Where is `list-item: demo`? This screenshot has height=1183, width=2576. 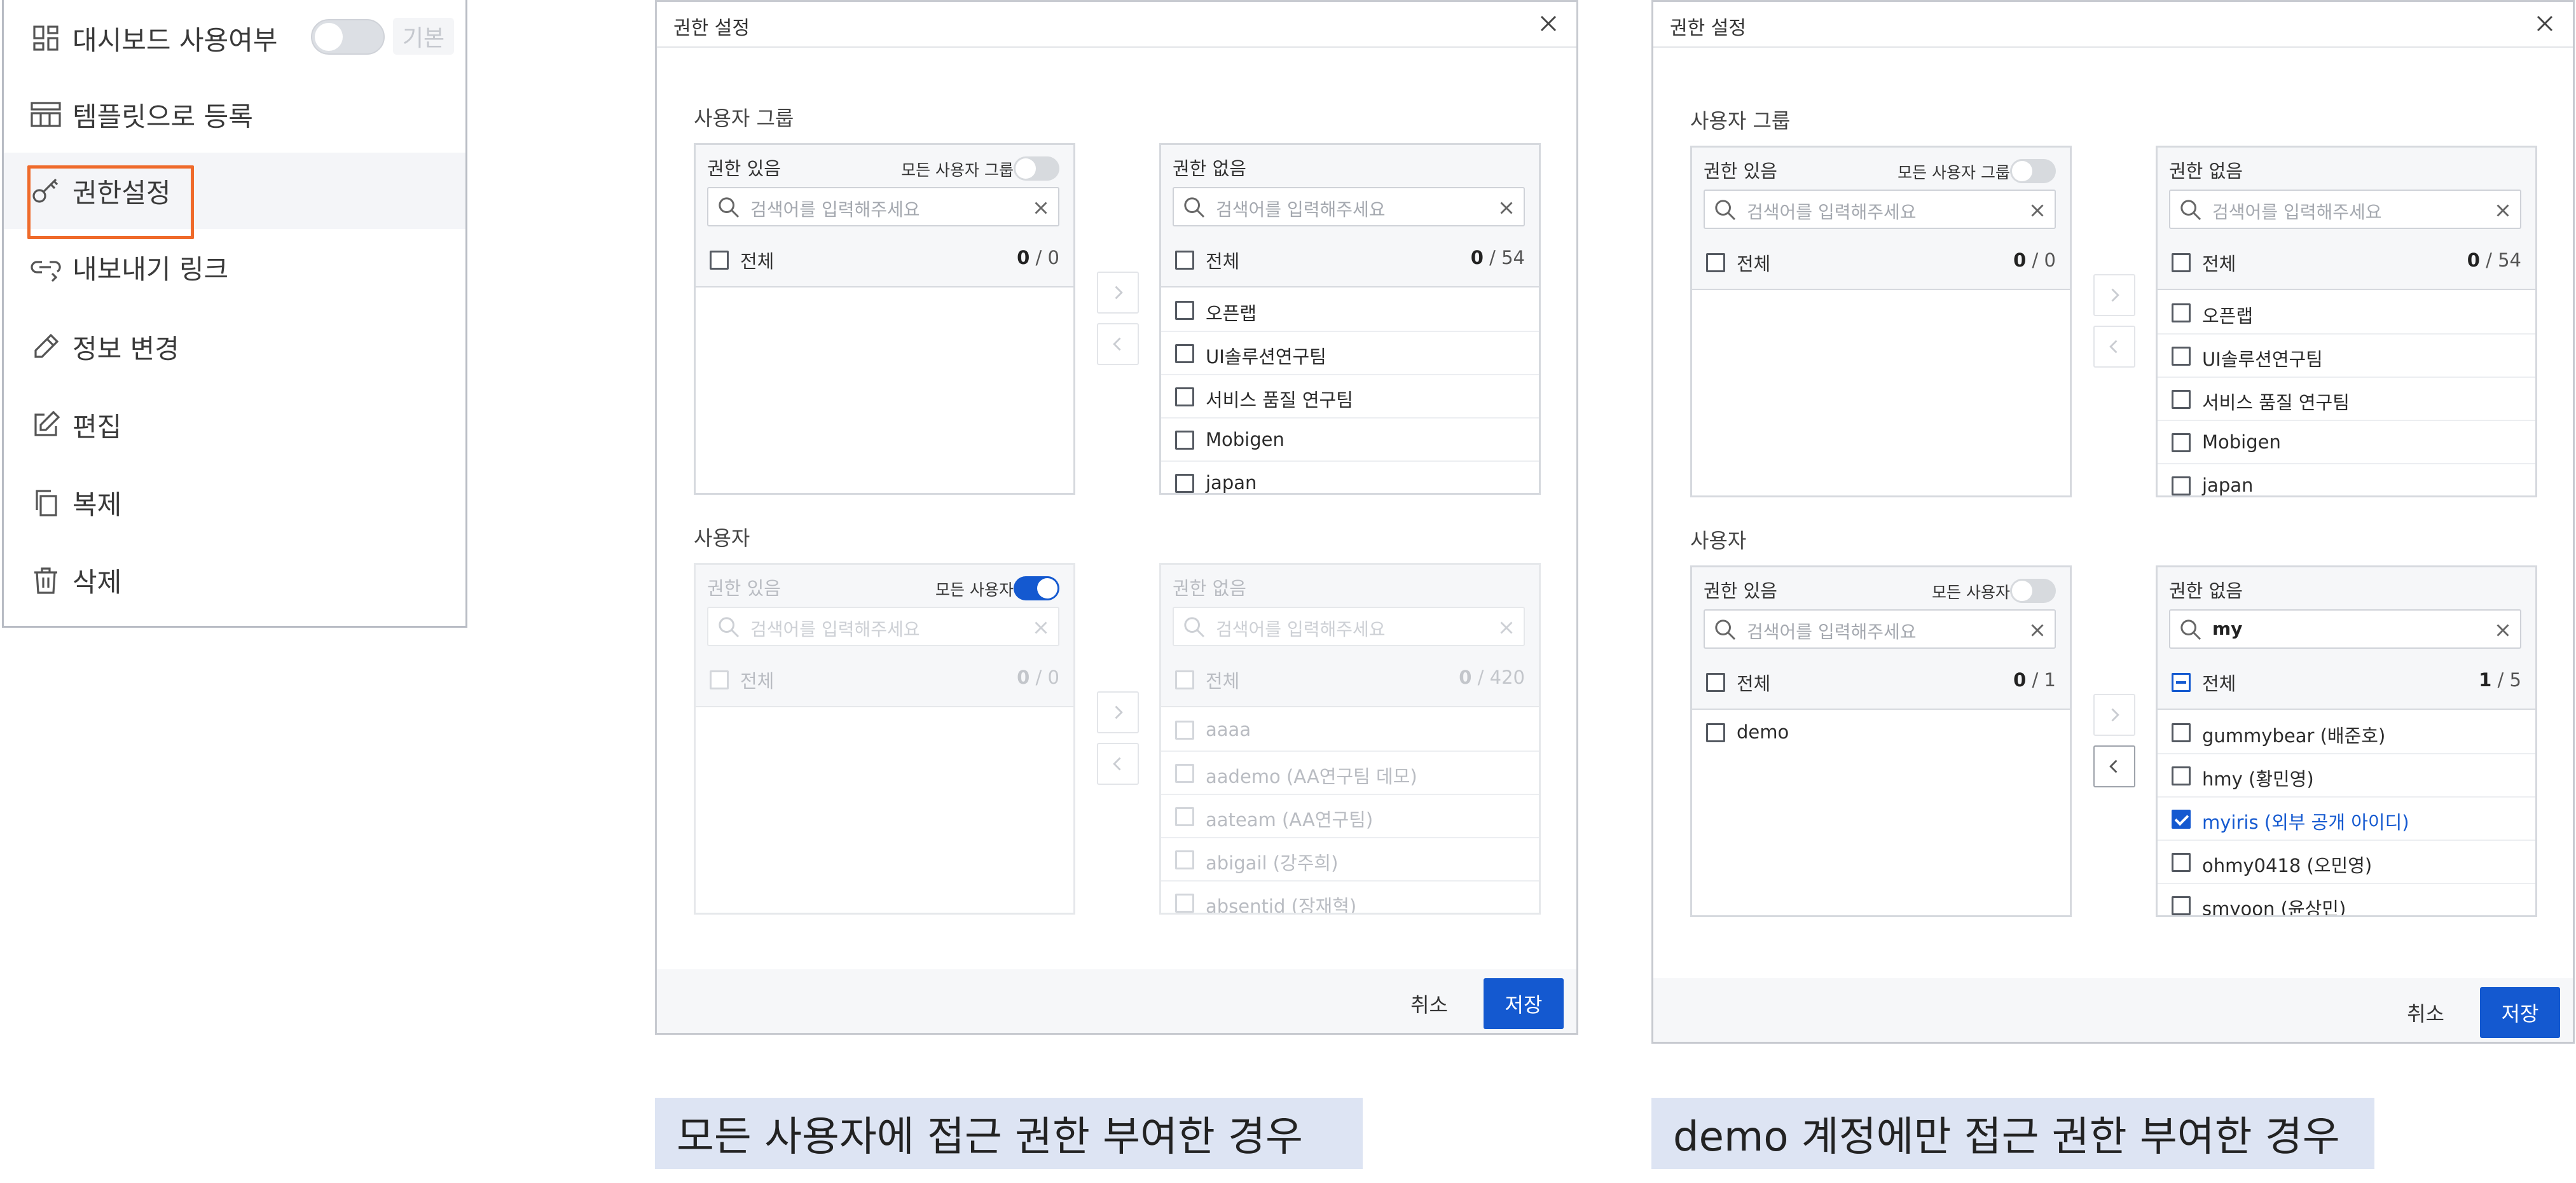 list-item: demo is located at coordinates (1881, 732).